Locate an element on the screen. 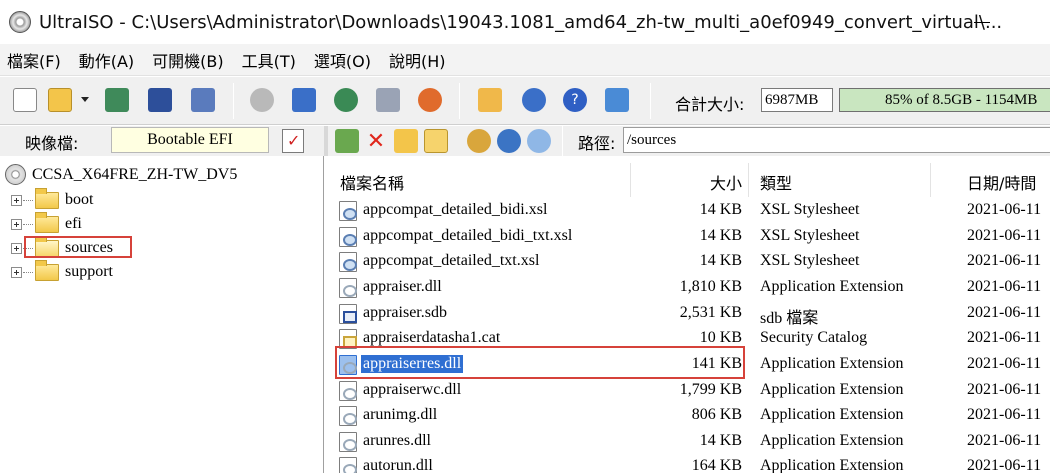 The height and width of the screenshot is (473, 1050). exit-icon is located at coordinates (617, 100).